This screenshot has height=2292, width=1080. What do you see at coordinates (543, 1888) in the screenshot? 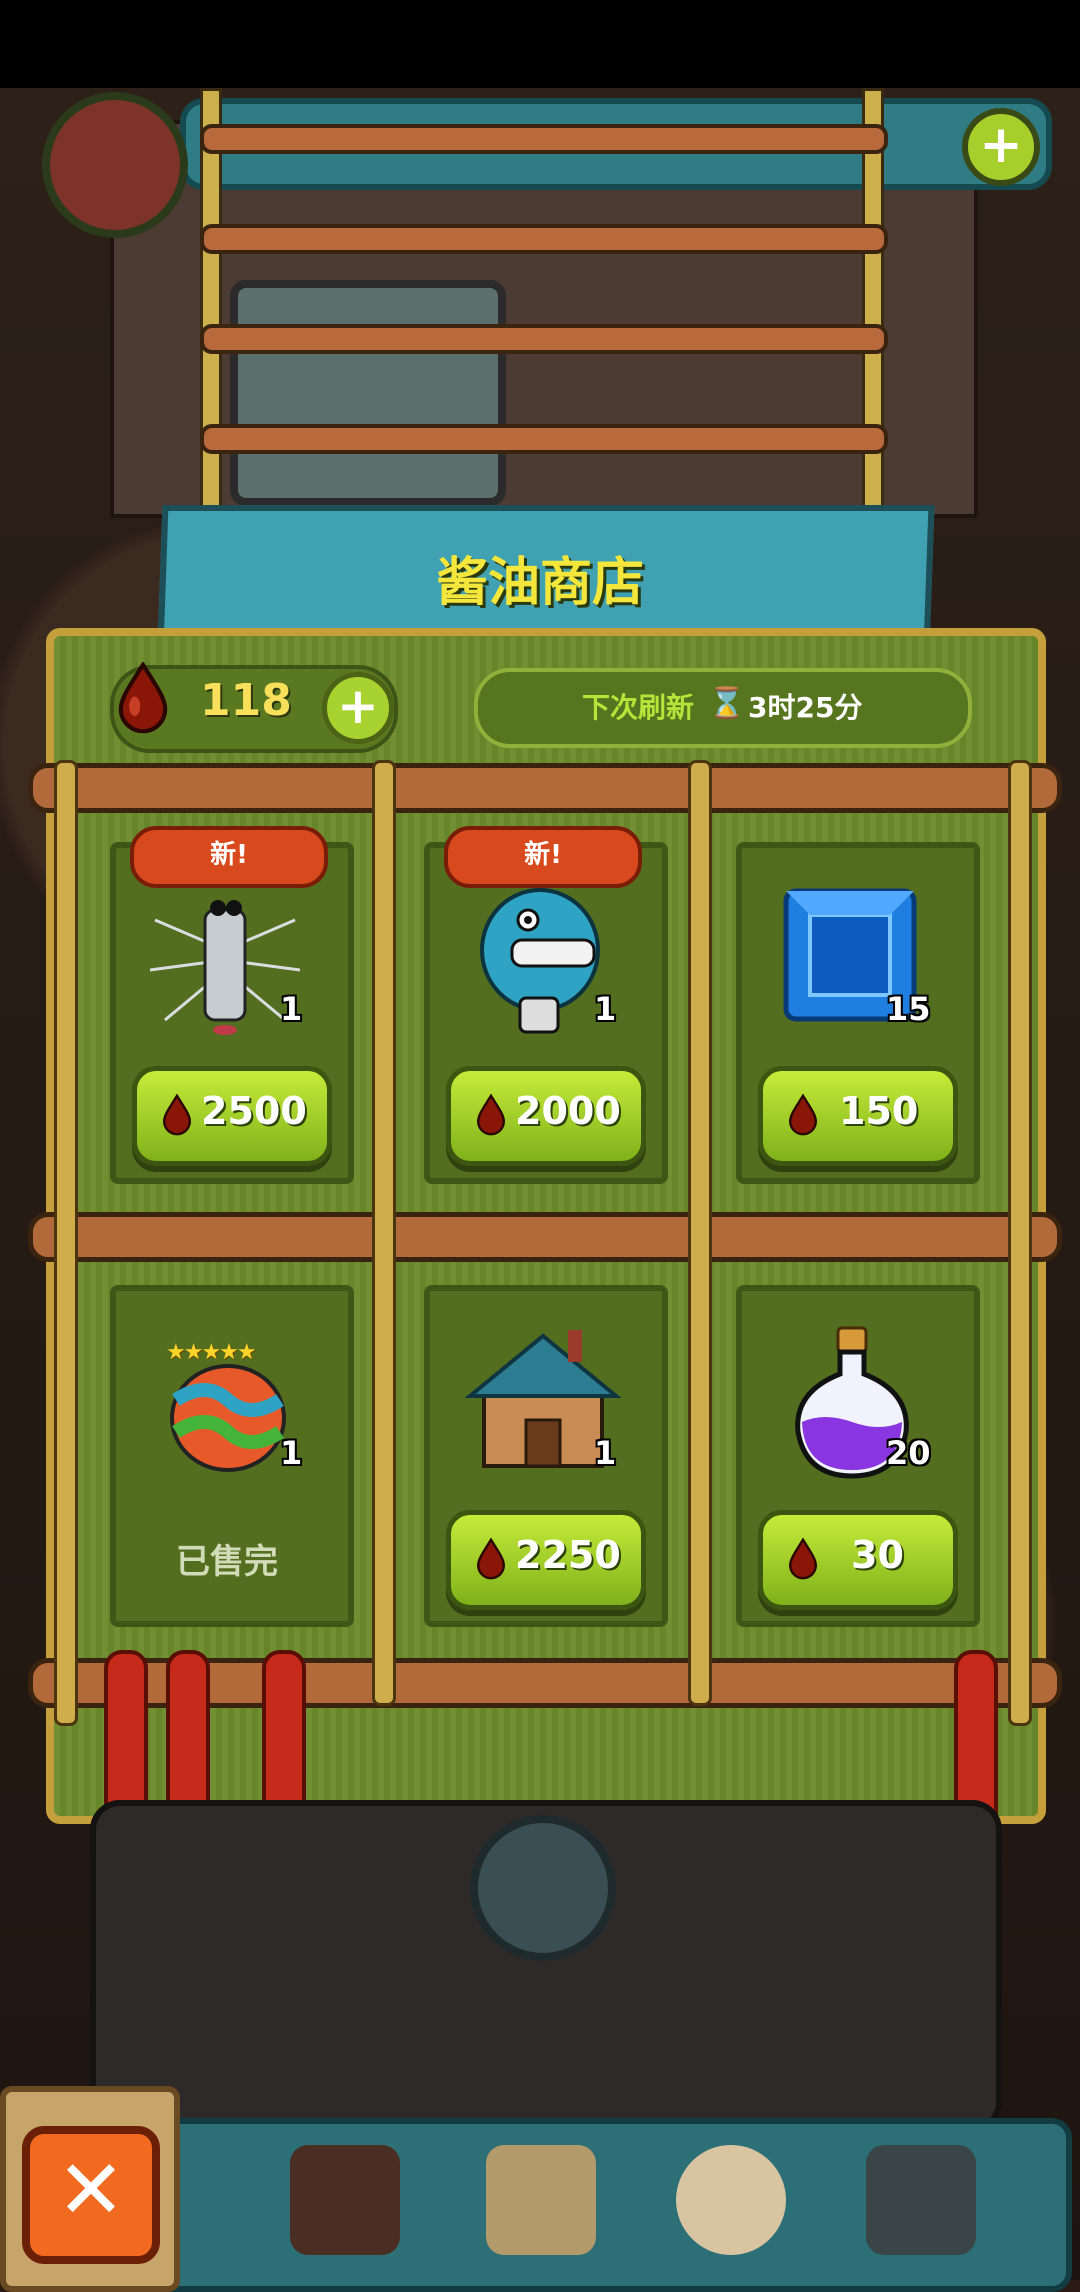
I see `gear-icon` at bounding box center [543, 1888].